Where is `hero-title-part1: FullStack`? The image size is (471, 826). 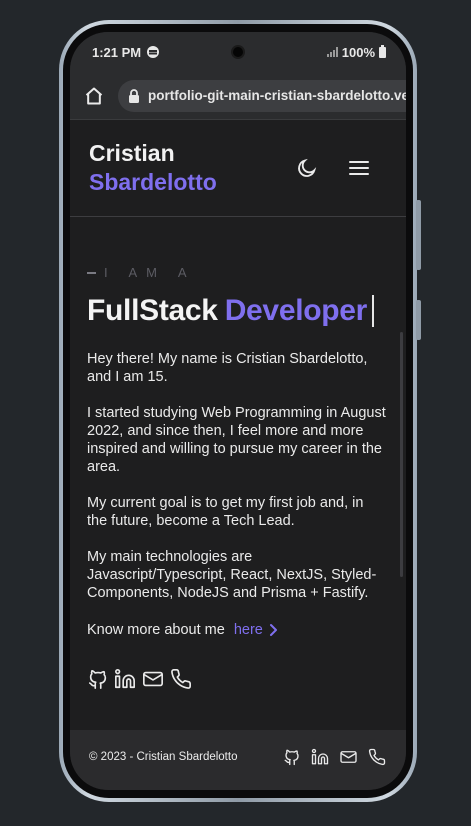
hero-title-part1: FullStack is located at coordinates (152, 310).